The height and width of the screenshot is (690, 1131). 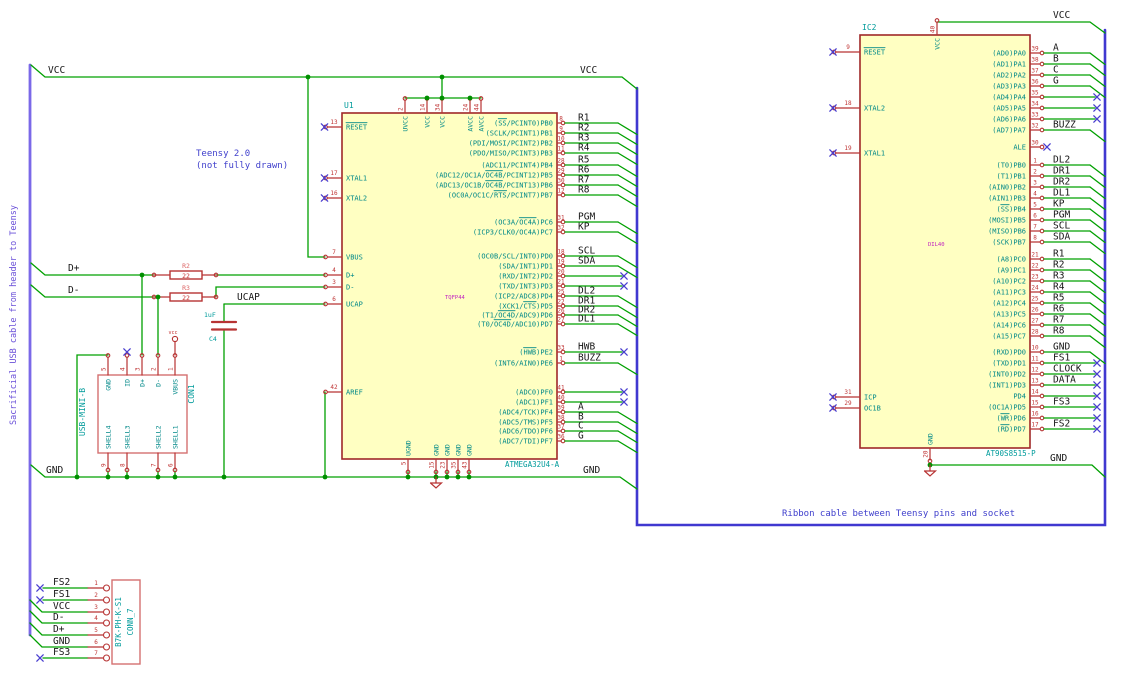 I want to click on net-label: A, so click(x=1056, y=47).